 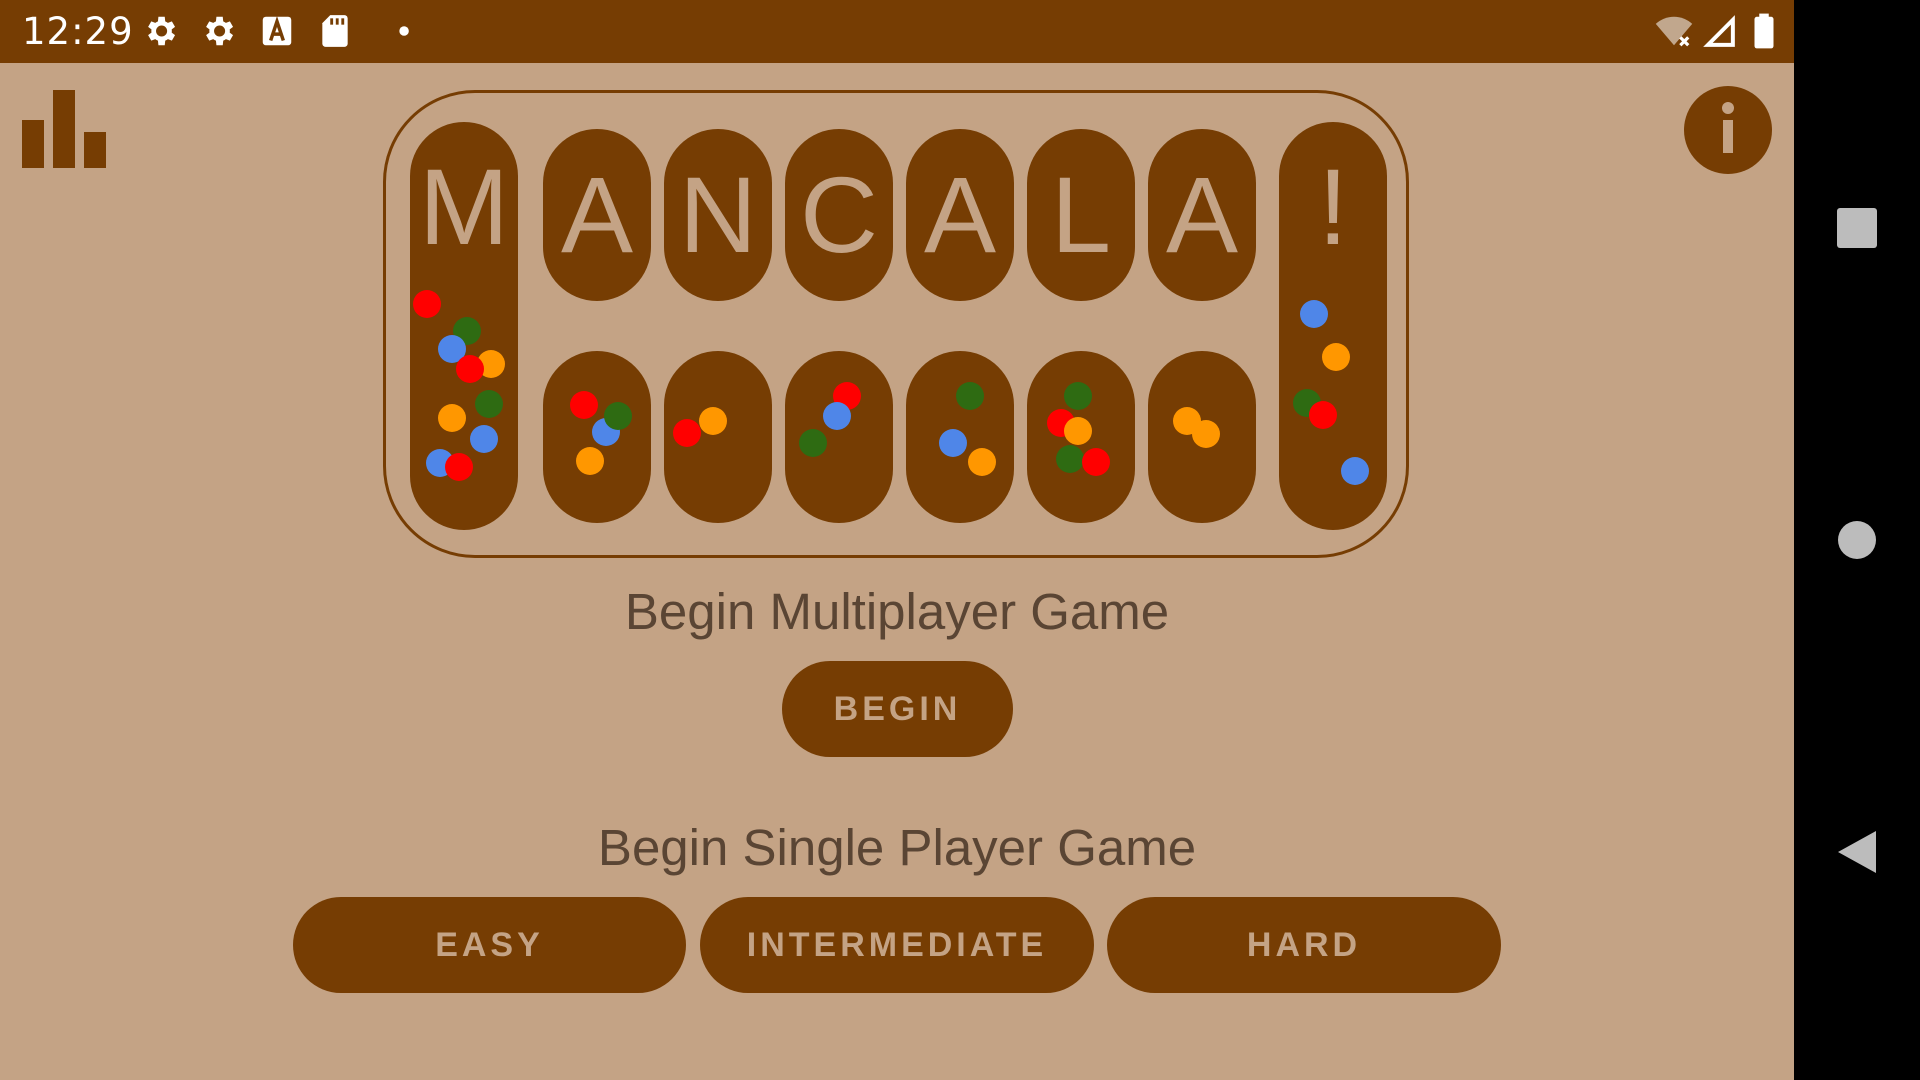 What do you see at coordinates (277, 30) in the screenshot?
I see `text-a-icon` at bounding box center [277, 30].